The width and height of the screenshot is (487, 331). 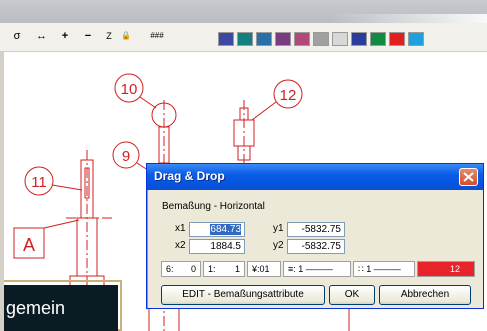 What do you see at coordinates (237, 269) in the screenshot?
I see `line-style-value: 1` at bounding box center [237, 269].